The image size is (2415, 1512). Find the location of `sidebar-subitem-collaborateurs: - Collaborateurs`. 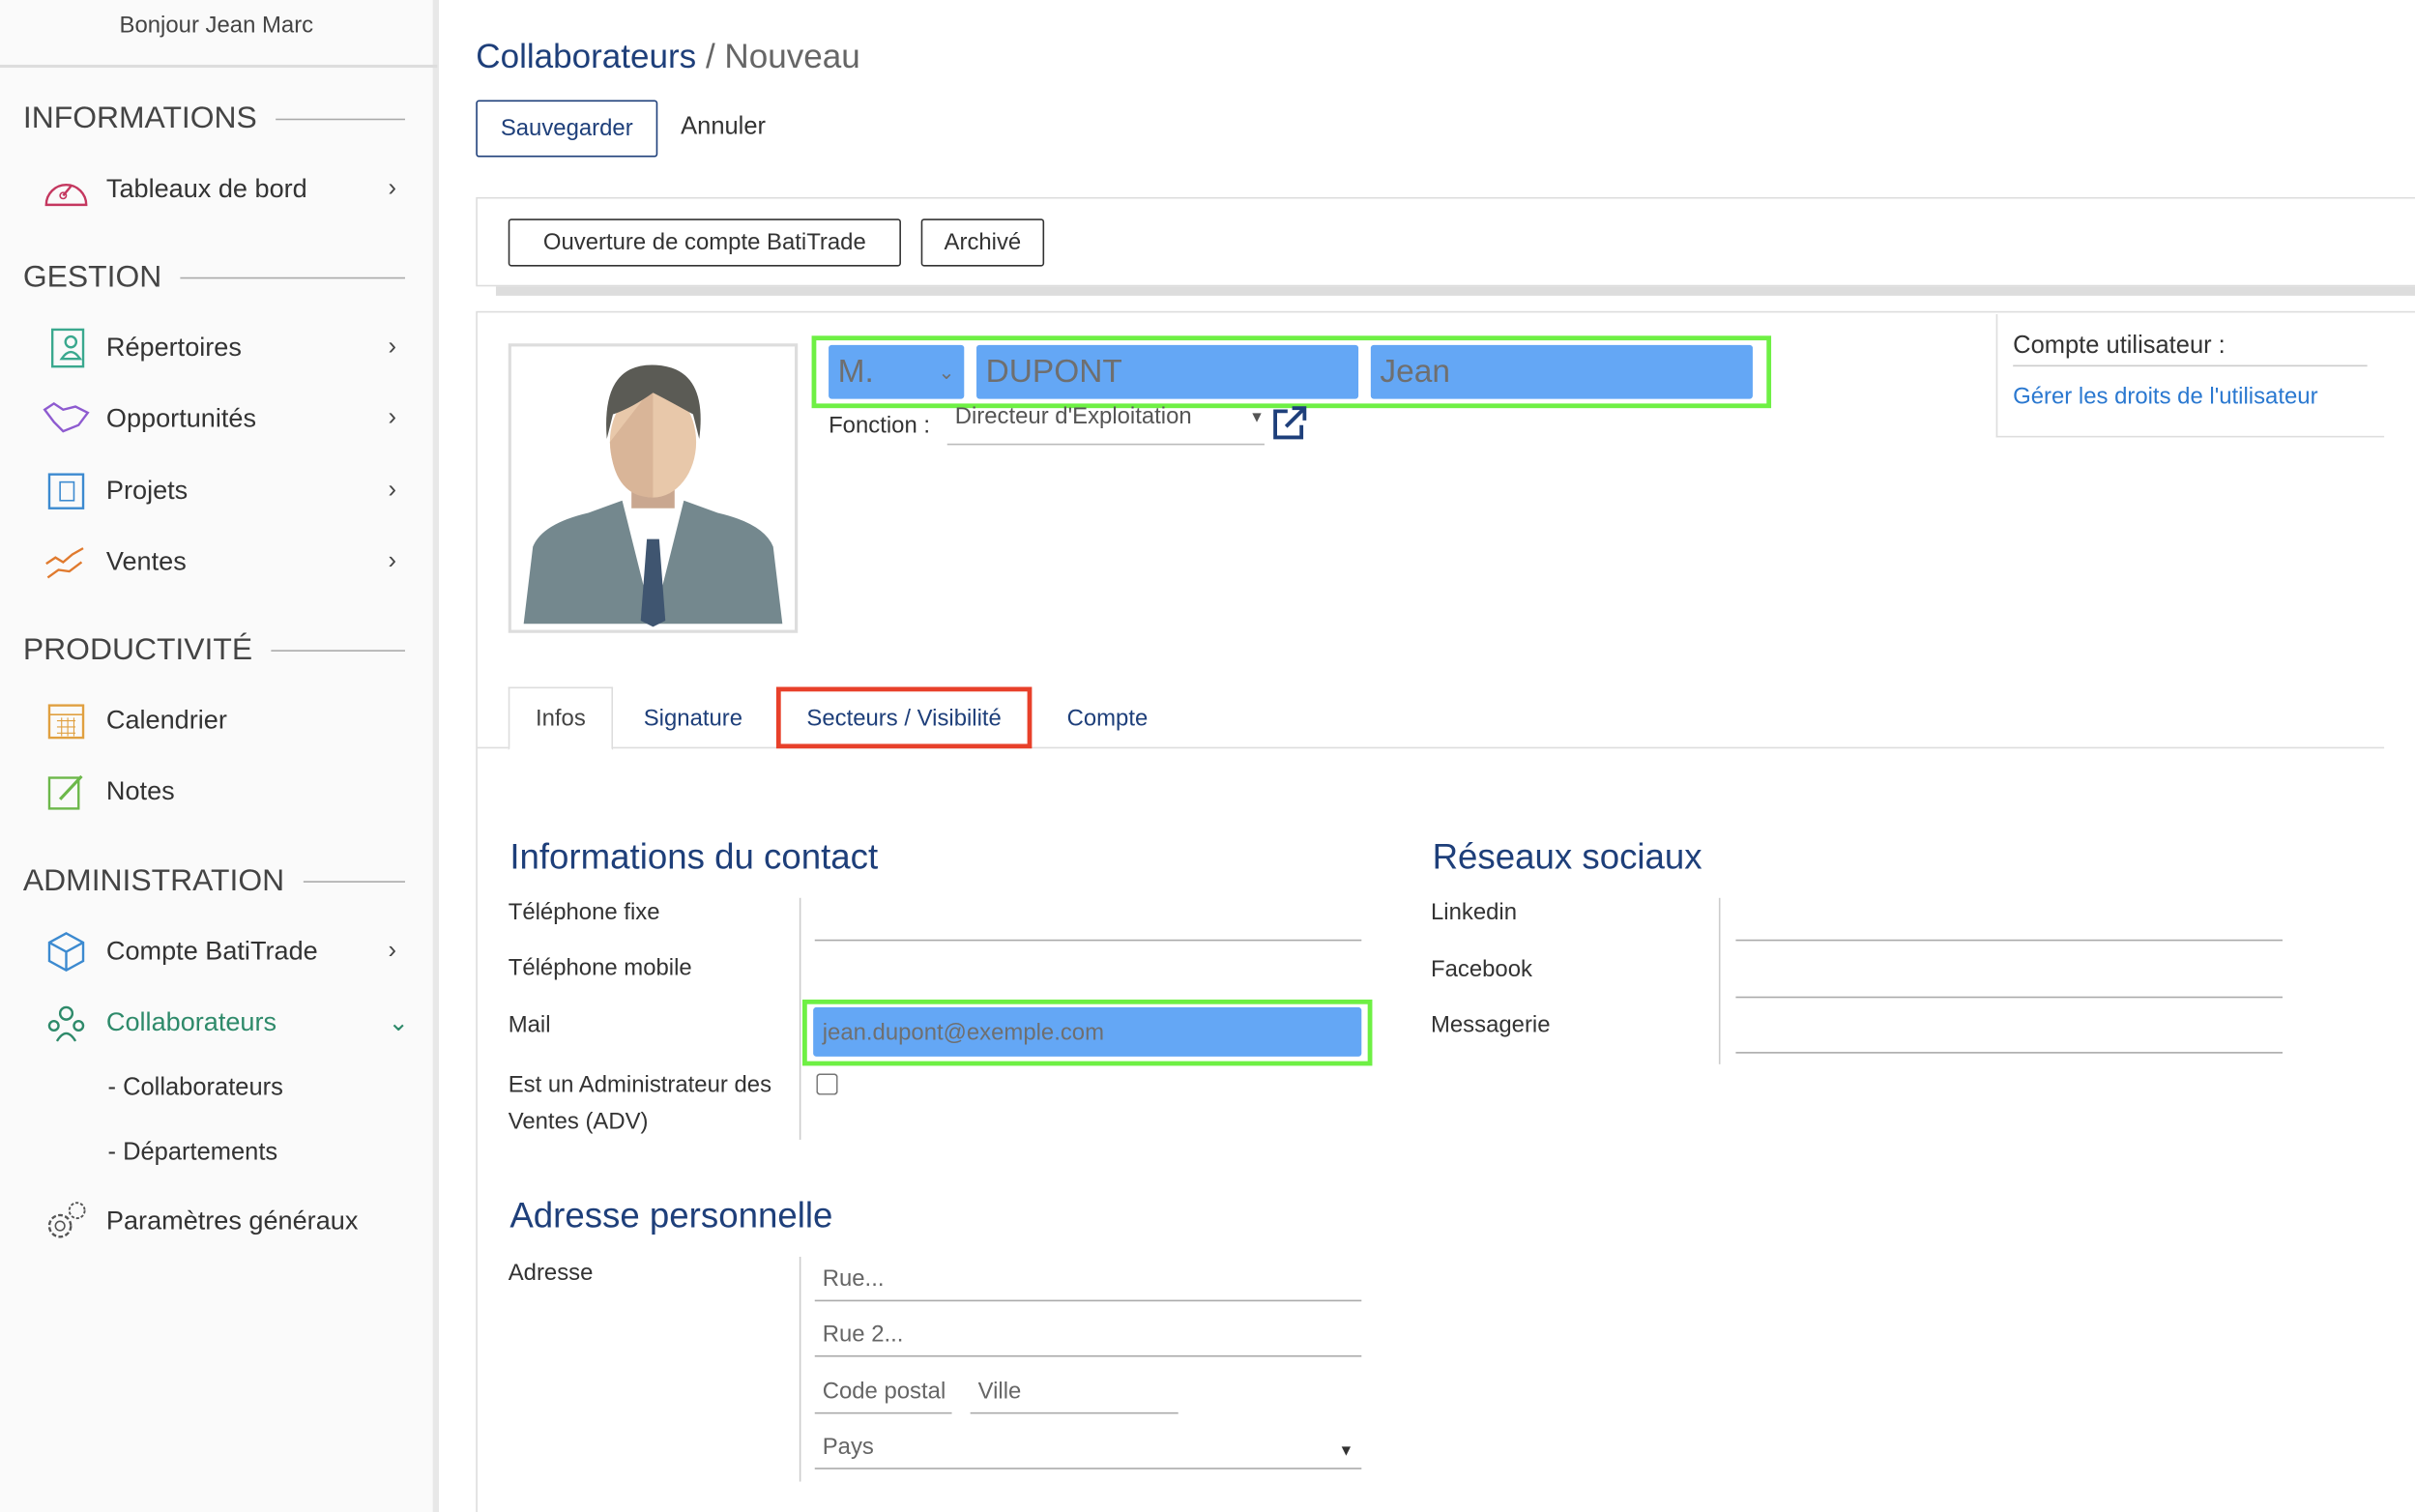

sidebar-subitem-collaborateurs: - Collaborateurs is located at coordinates (195, 1089).